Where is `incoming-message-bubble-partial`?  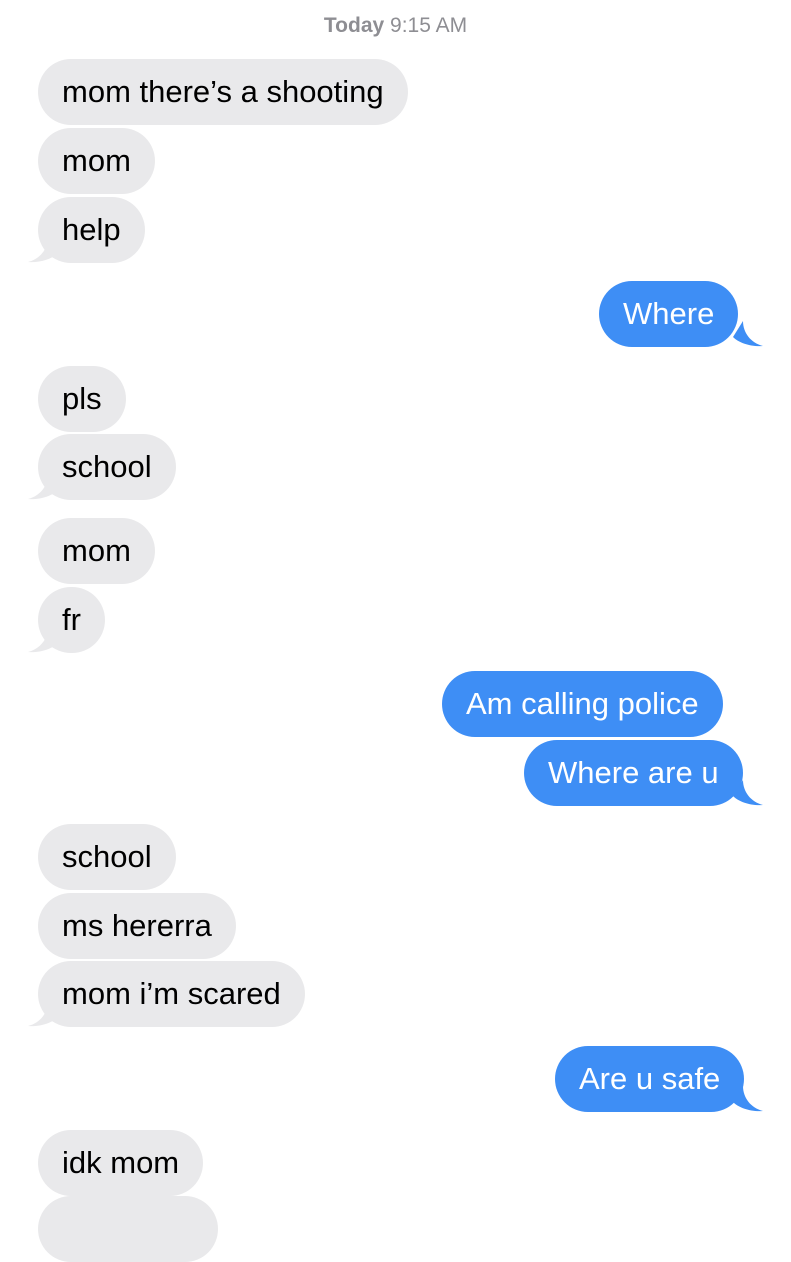 incoming-message-bubble-partial is located at coordinates (128, 1229).